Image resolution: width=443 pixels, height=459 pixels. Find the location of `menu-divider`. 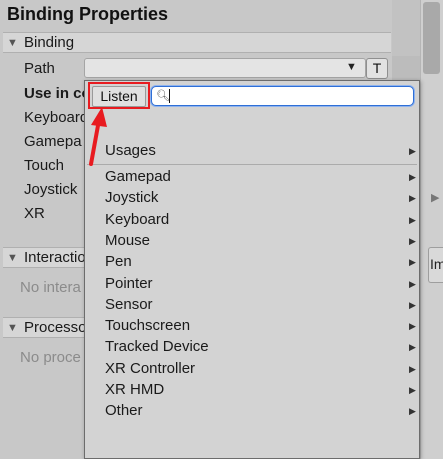

menu-divider is located at coordinates (252, 164).